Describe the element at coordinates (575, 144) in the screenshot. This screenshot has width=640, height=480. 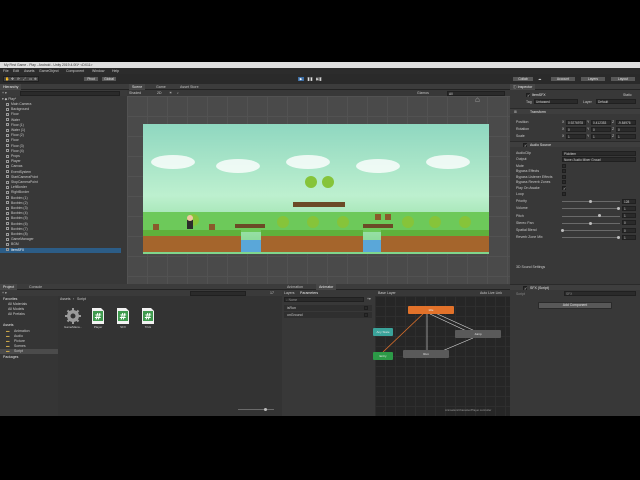
I see `audio-source-header: Audio Source` at that location.